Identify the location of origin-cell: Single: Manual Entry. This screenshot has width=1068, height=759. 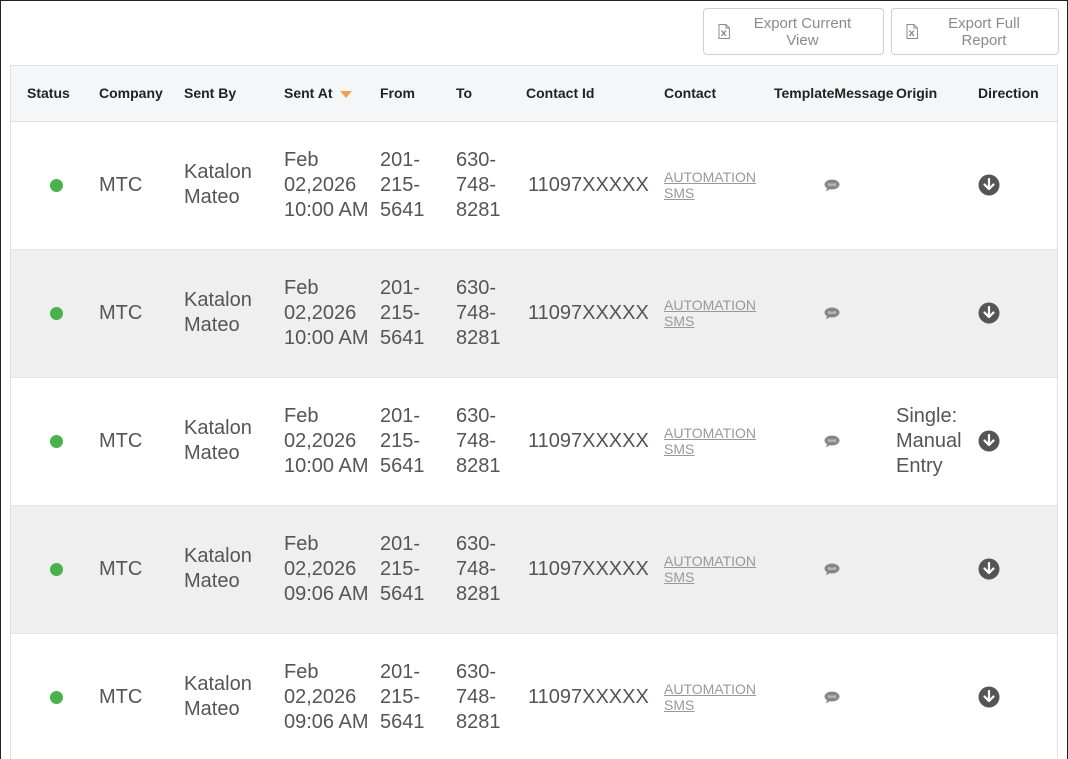
(937, 441).